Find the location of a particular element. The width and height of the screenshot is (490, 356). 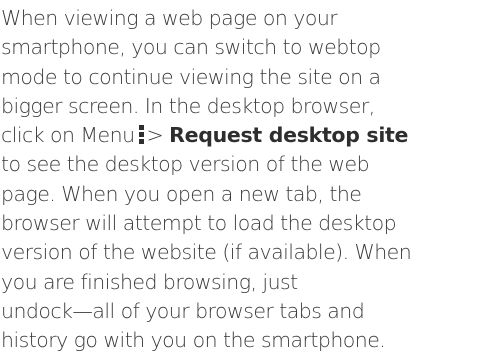

text-line-10: you are finished browsing, just is located at coordinates (149, 281).